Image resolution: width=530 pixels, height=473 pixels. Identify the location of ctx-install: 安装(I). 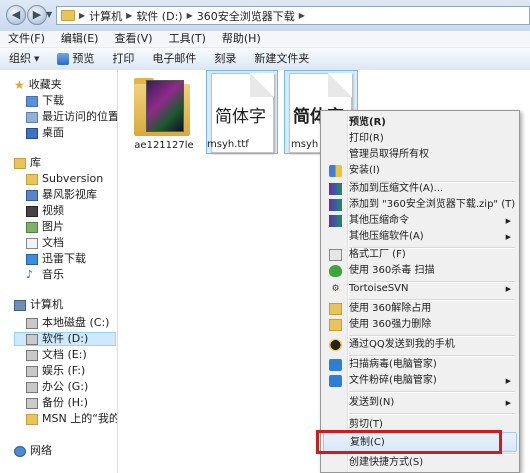
(420, 171).